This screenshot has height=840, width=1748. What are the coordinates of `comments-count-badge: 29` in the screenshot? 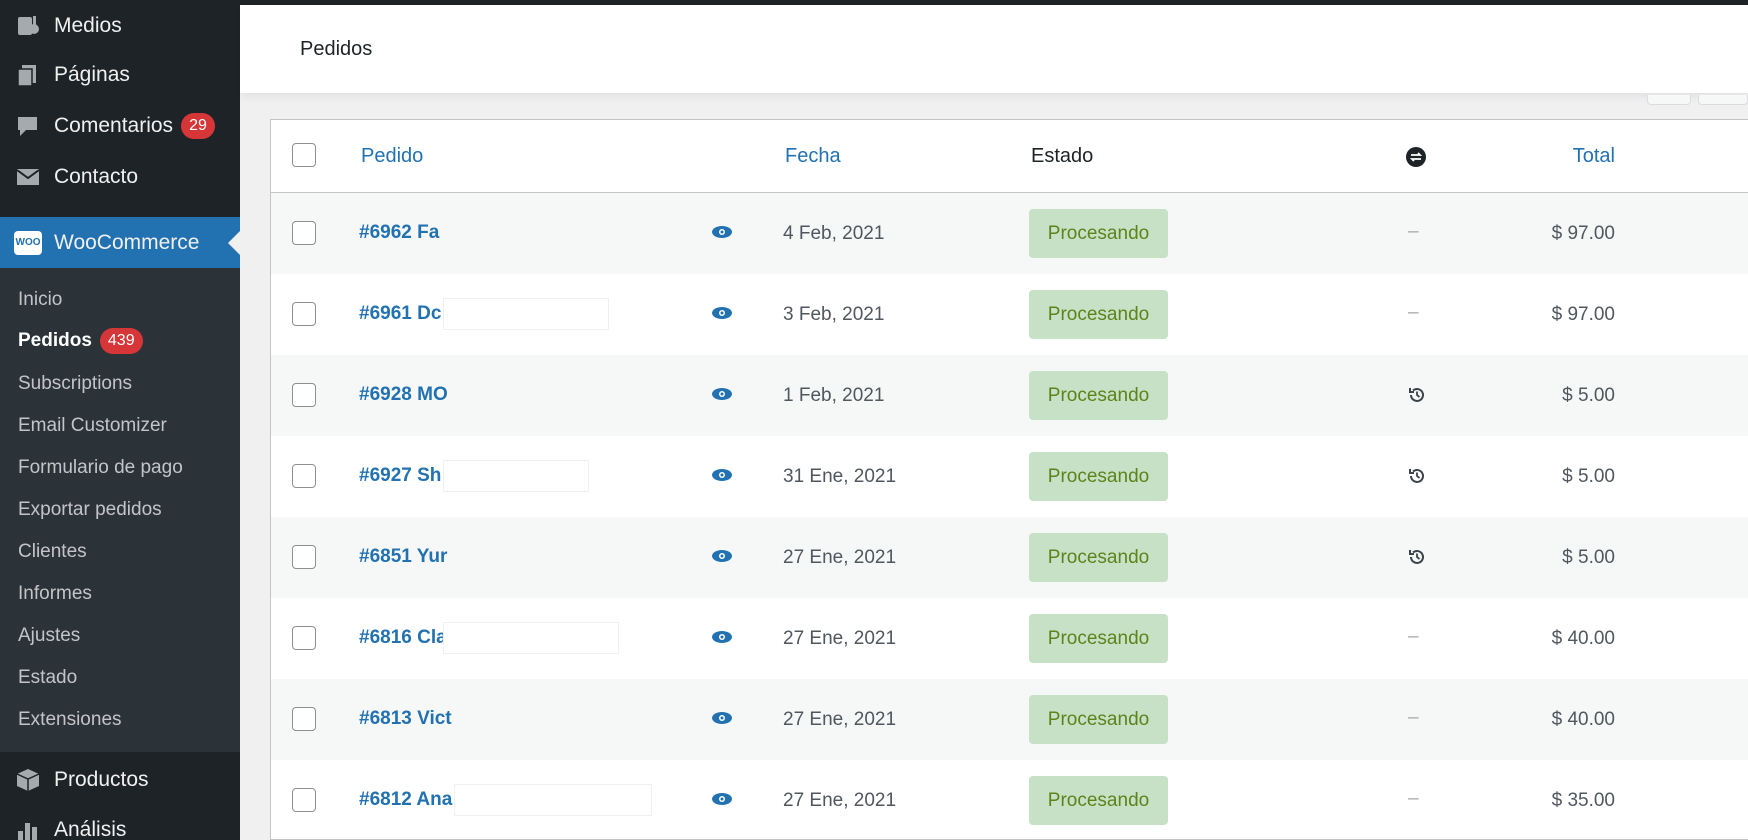 It's located at (198, 125).